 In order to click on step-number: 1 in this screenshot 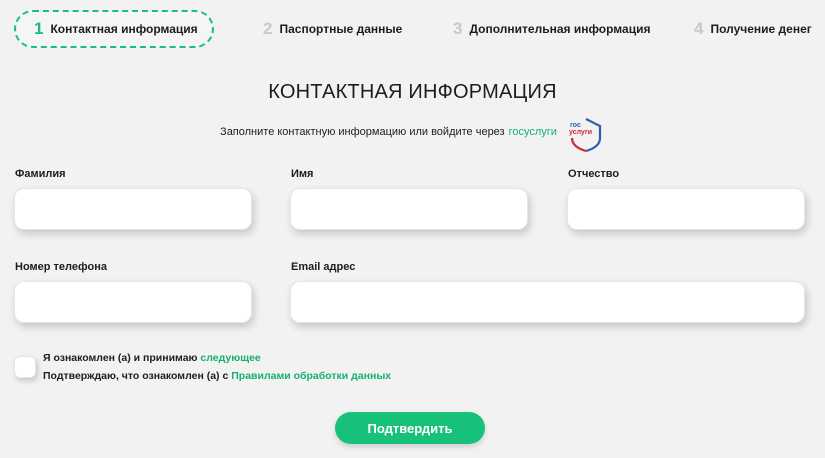, I will do `click(39, 28)`.